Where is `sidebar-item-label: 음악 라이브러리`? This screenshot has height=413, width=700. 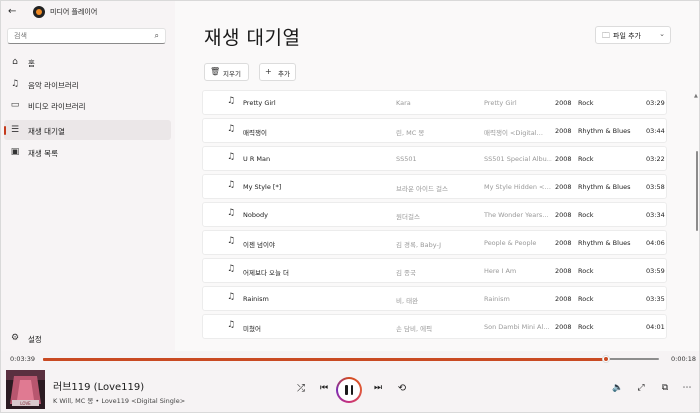 sidebar-item-label: 음악 라이브러리 is located at coordinates (53, 85).